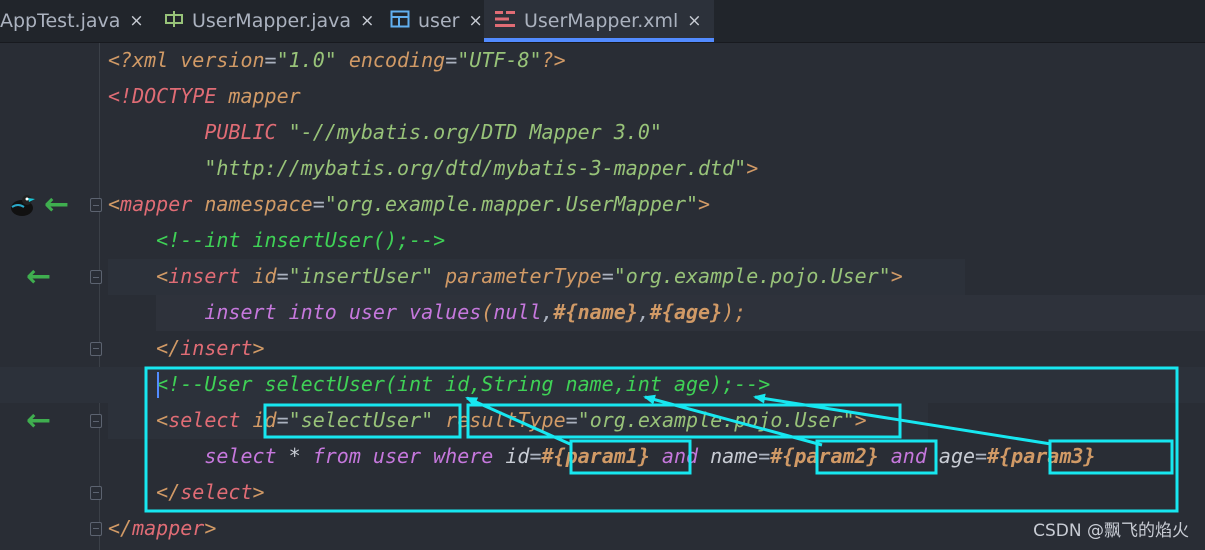  I want to click on annotation-box-param1, so click(630, 457).